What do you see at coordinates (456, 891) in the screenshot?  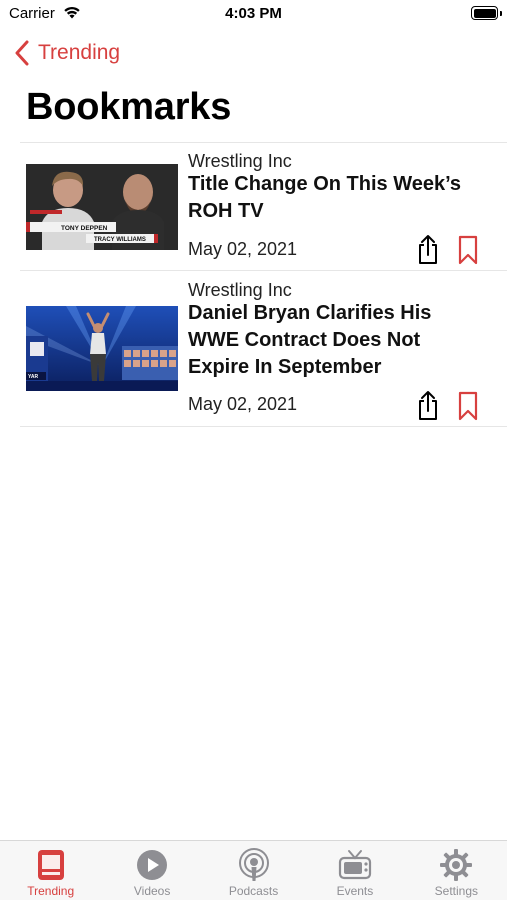 I see `tab-label: Settings` at bounding box center [456, 891].